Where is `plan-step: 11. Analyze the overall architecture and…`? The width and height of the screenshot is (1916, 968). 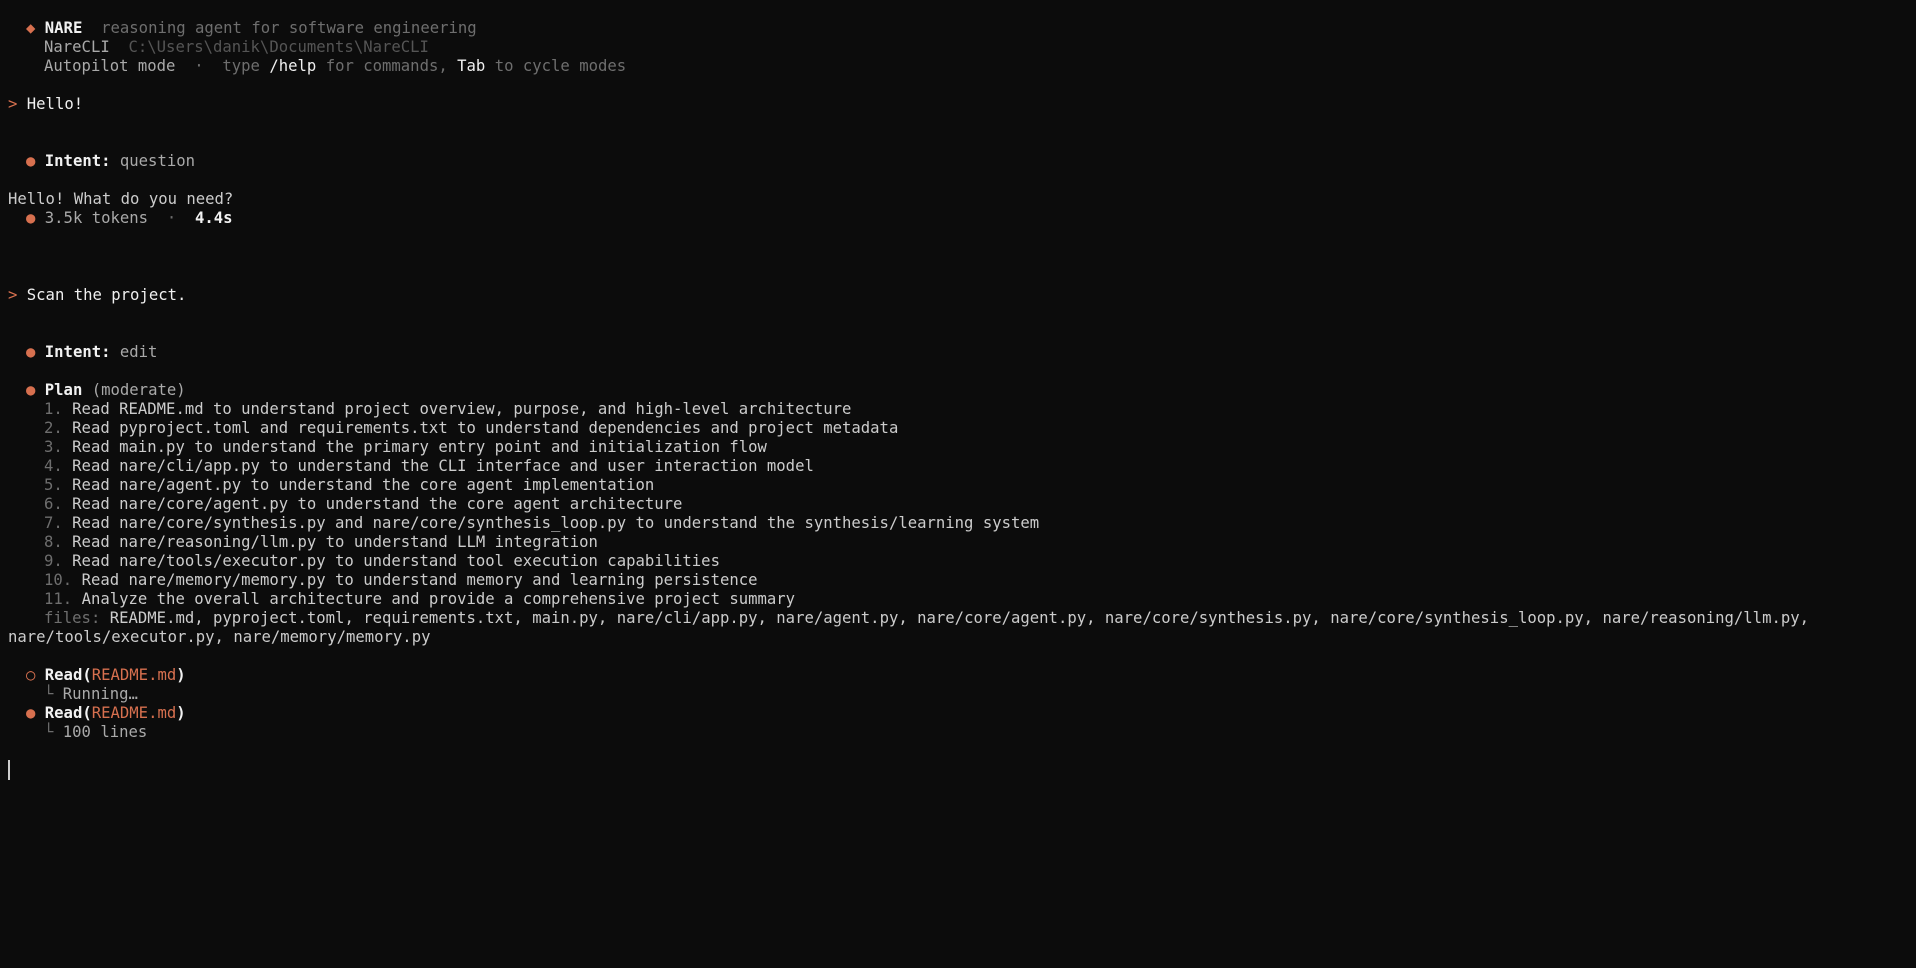 plan-step: 11. Analyze the overall architecture and… is located at coordinates (419, 599).